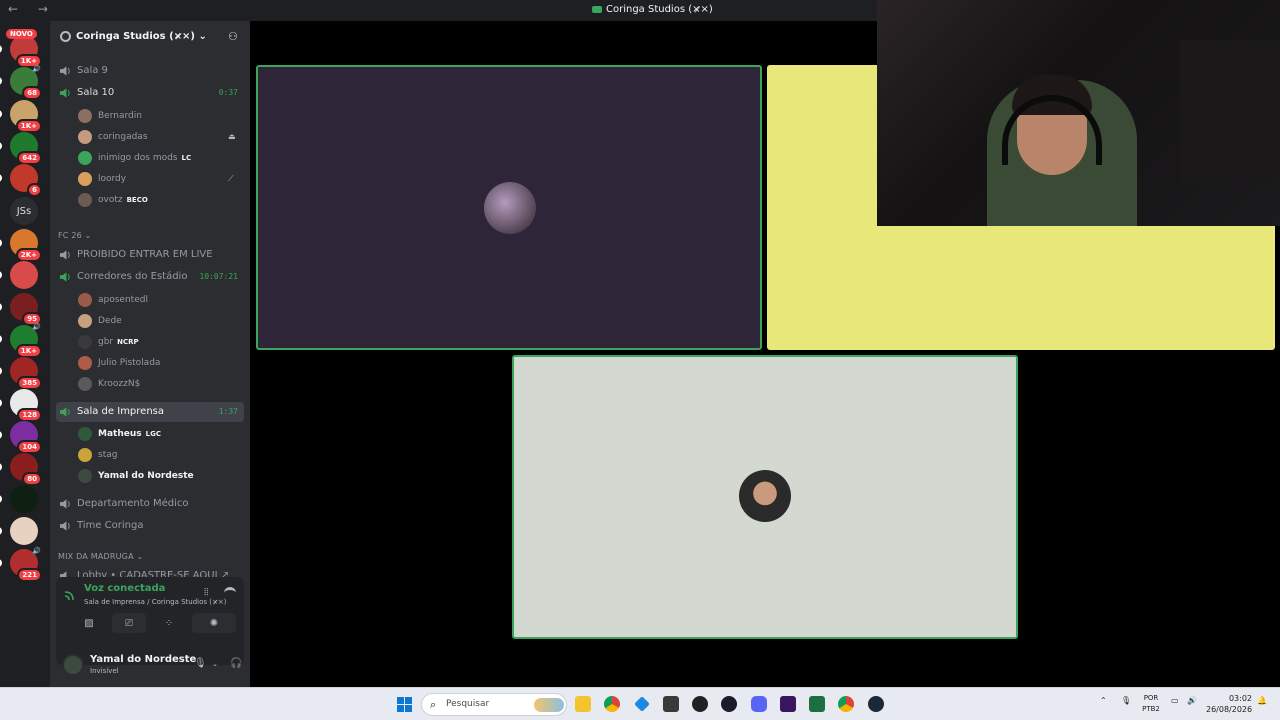 This screenshot has width=1280, height=720. Describe the element at coordinates (71, 595) in the screenshot. I see `signal-icon` at that location.